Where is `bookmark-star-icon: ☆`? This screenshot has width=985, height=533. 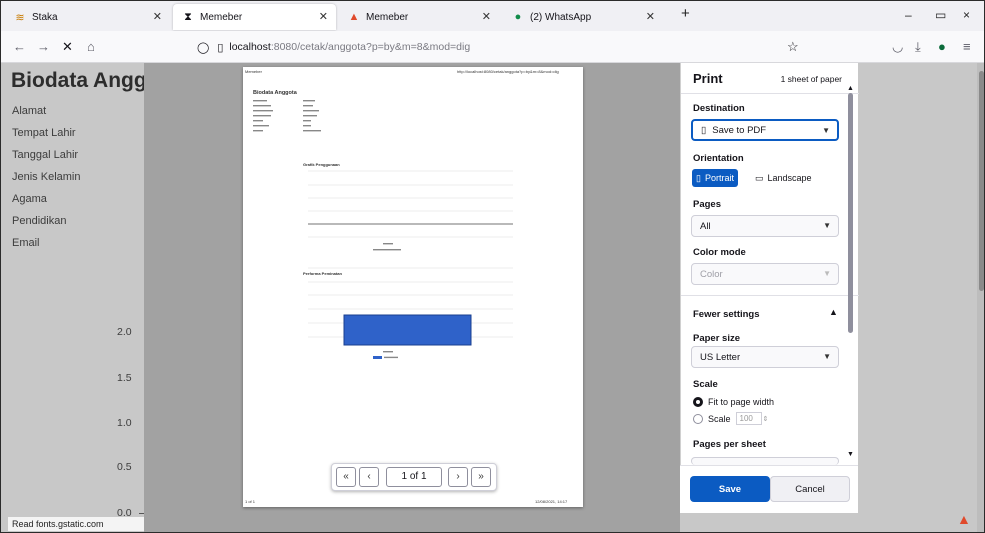 bookmark-star-icon: ☆ is located at coordinates (793, 47).